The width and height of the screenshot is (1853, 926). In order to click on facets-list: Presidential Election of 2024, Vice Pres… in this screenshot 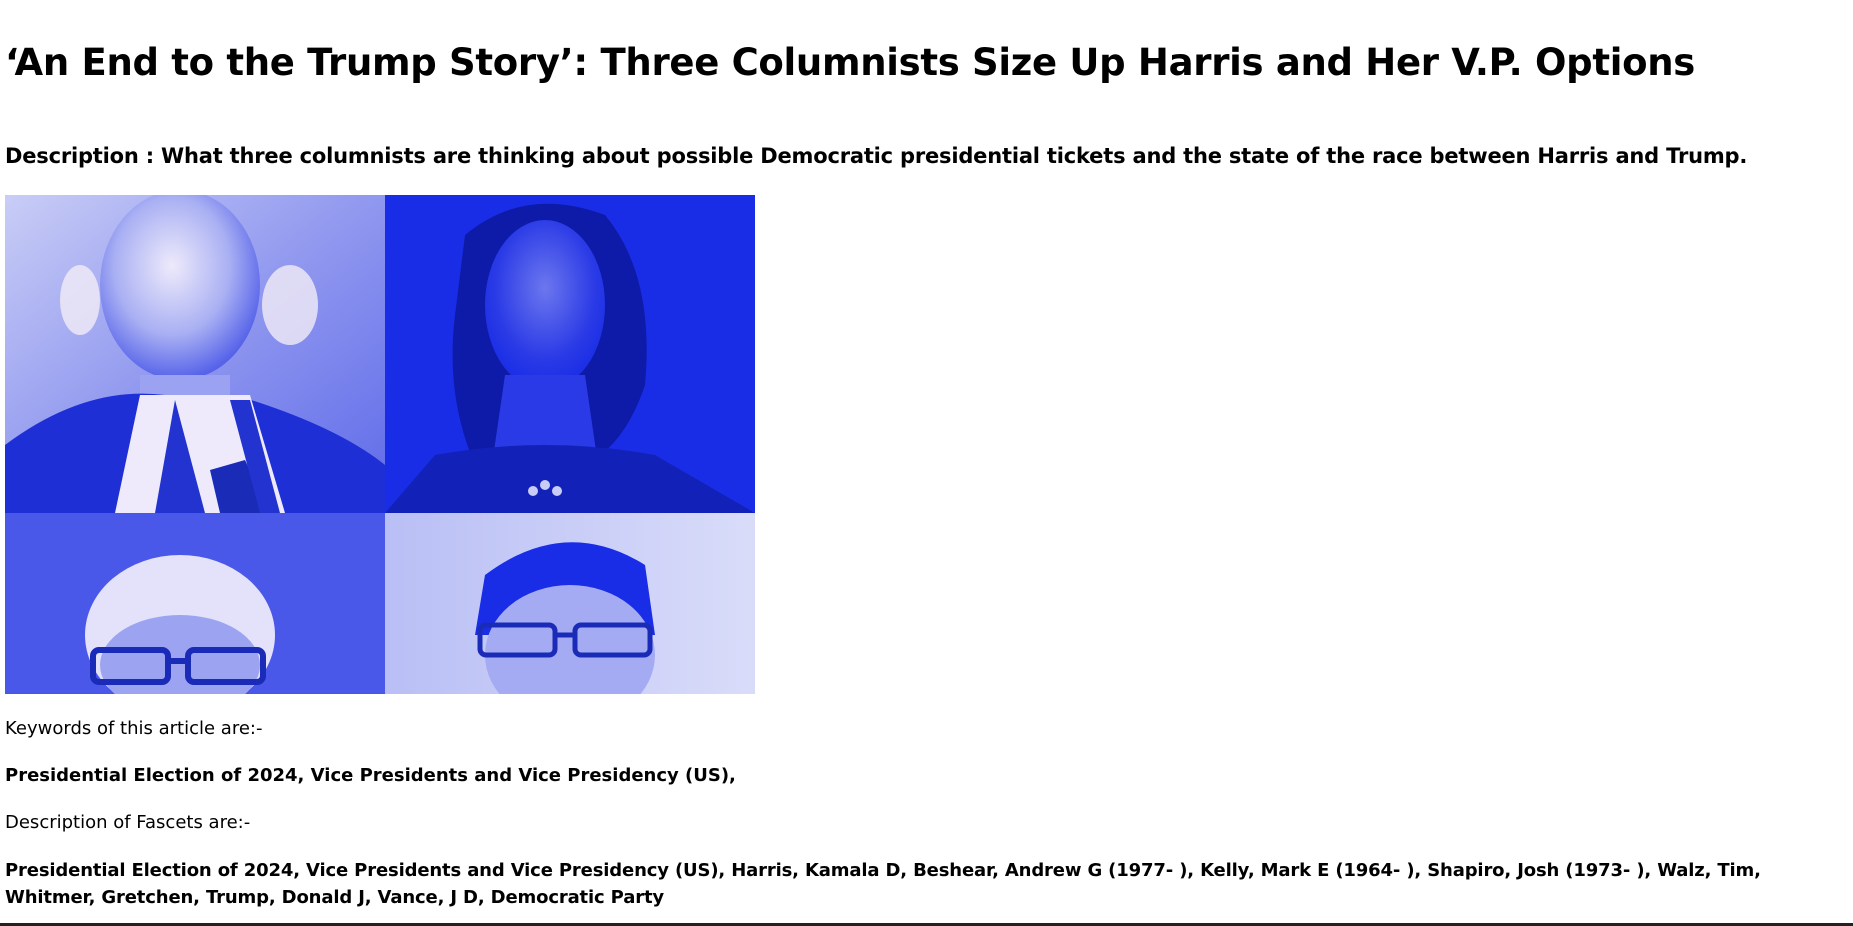, I will do `click(883, 884)`.